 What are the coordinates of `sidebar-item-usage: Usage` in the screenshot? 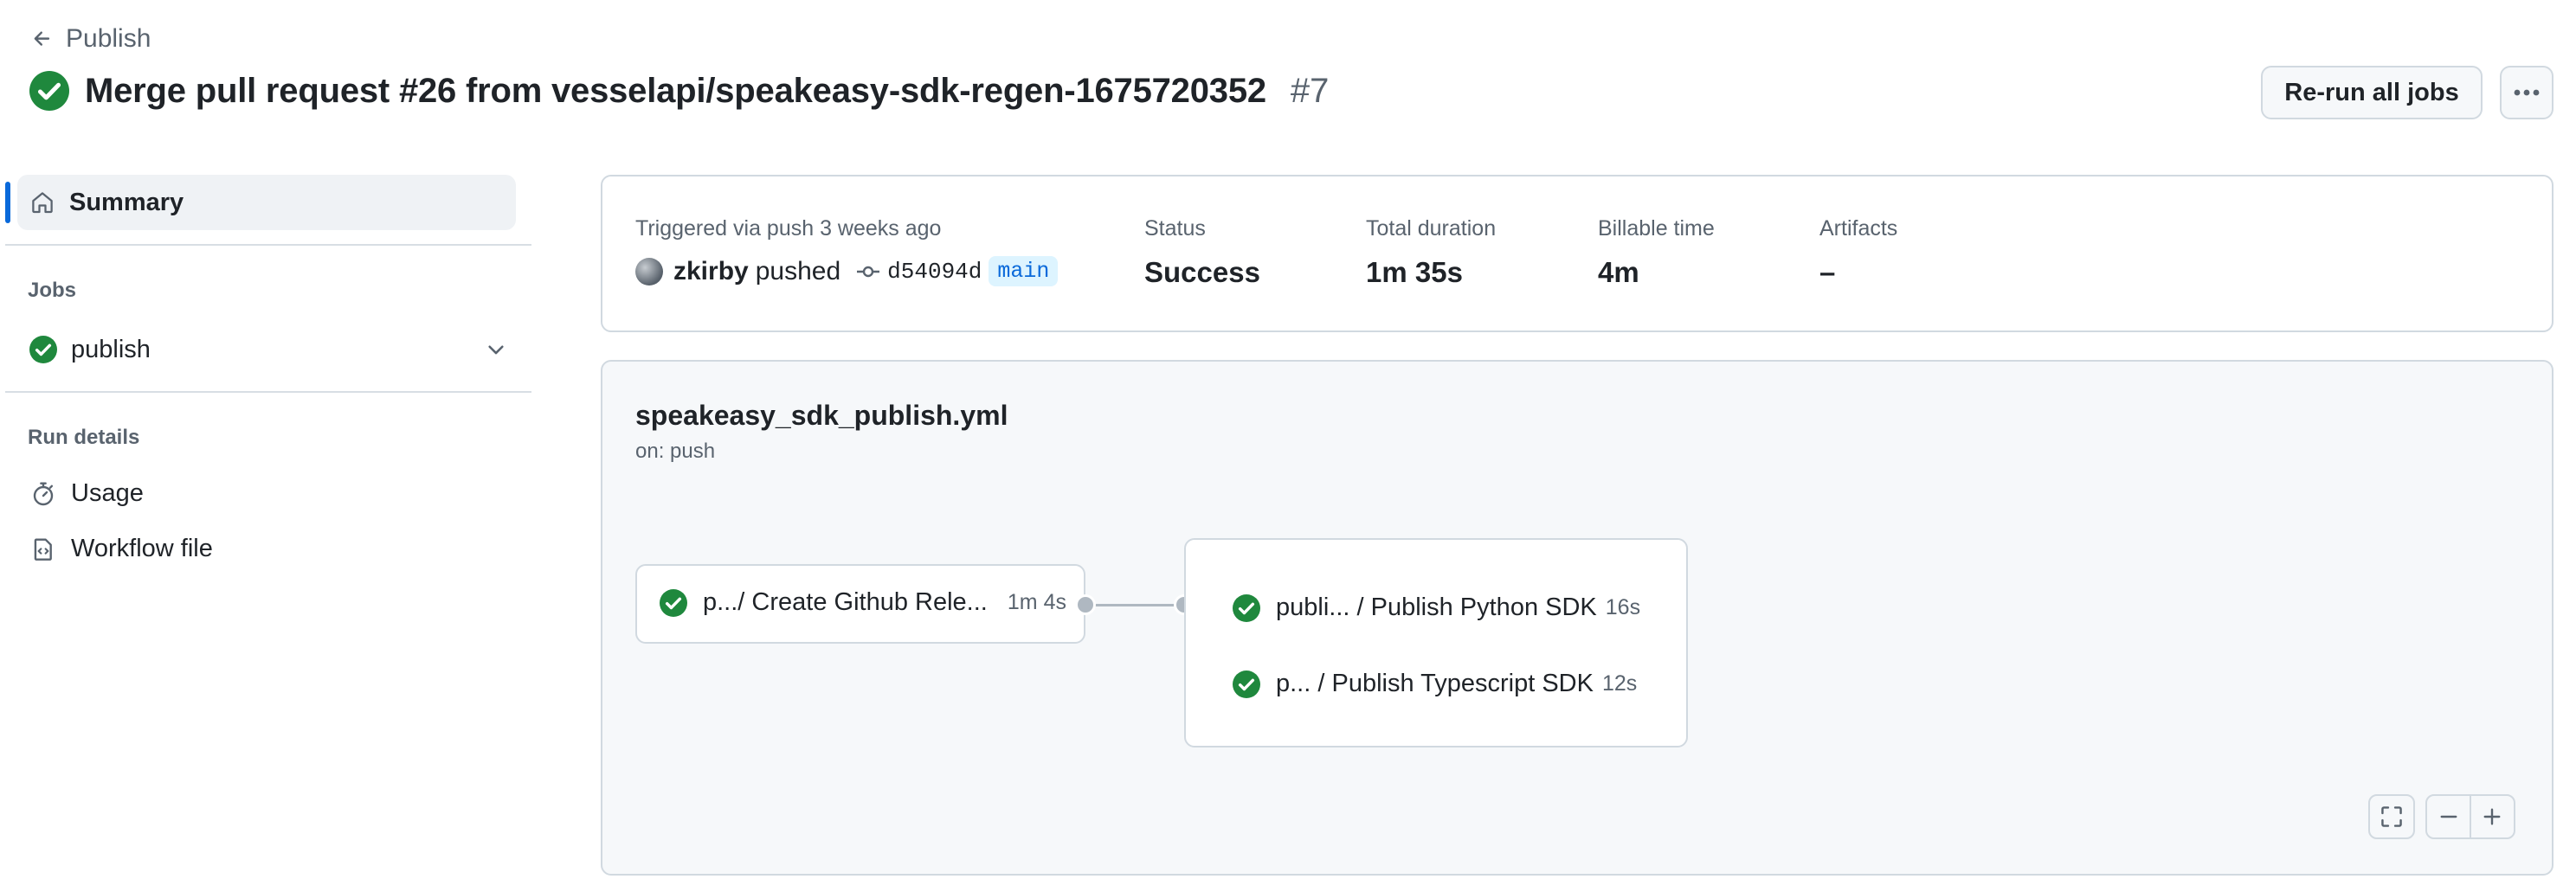 It's located at (86, 493).